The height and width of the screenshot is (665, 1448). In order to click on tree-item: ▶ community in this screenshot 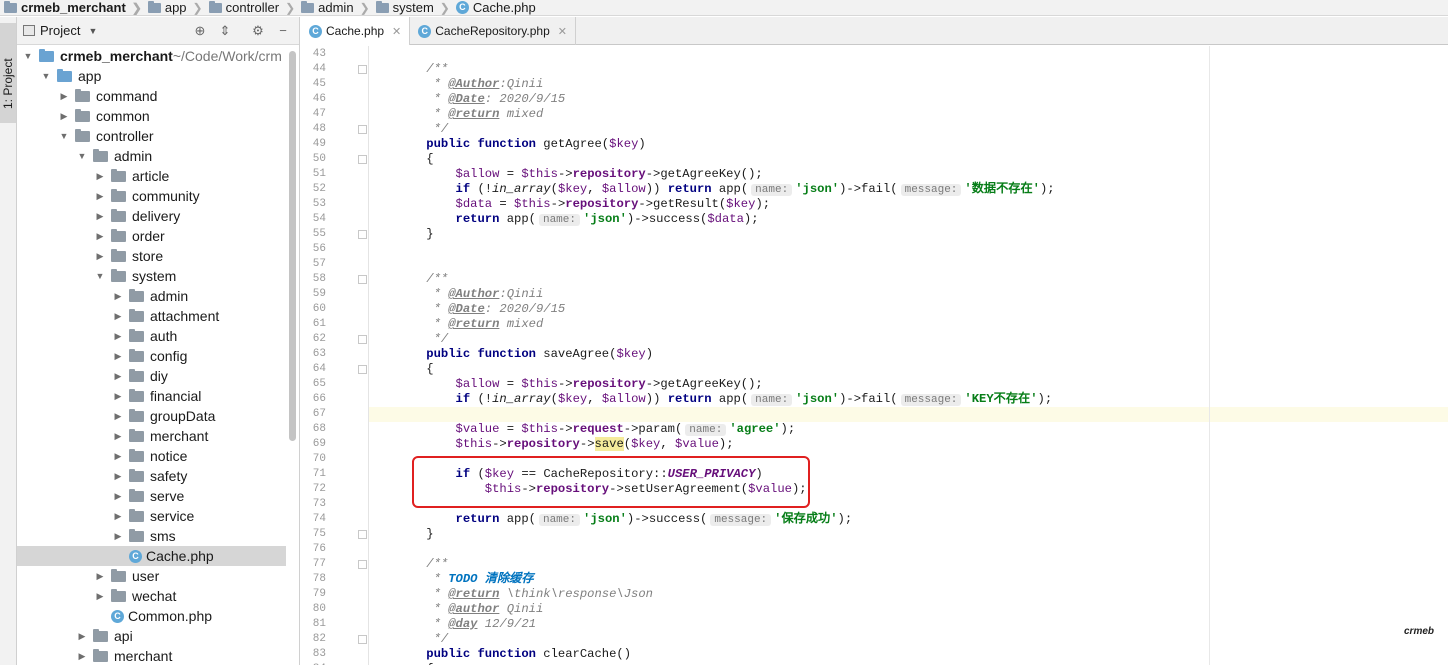, I will do `click(151, 196)`.